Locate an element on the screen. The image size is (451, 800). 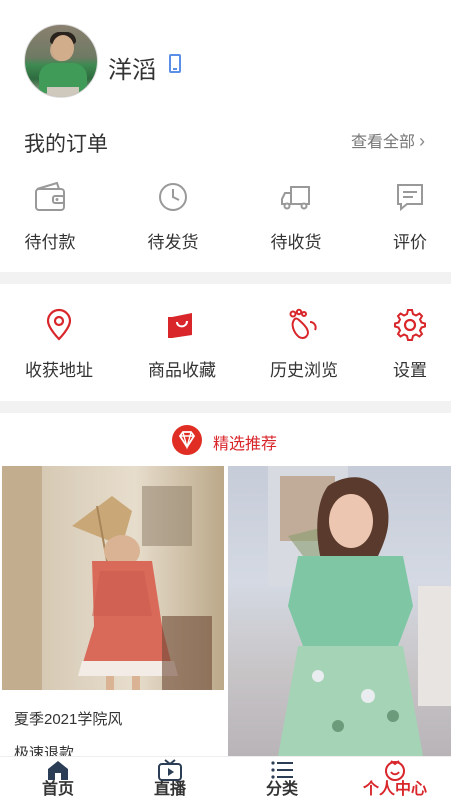
service-label: 收获地址 is located at coordinates (59, 370).